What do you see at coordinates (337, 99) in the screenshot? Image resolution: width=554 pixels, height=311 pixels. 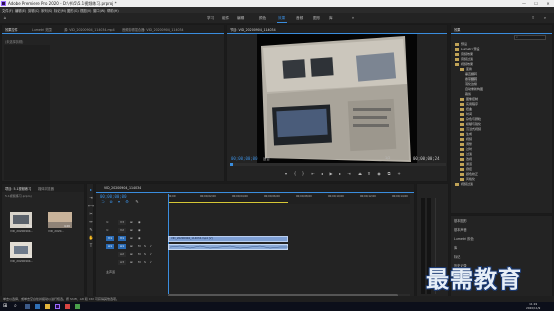 I see `video-frame` at bounding box center [337, 99].